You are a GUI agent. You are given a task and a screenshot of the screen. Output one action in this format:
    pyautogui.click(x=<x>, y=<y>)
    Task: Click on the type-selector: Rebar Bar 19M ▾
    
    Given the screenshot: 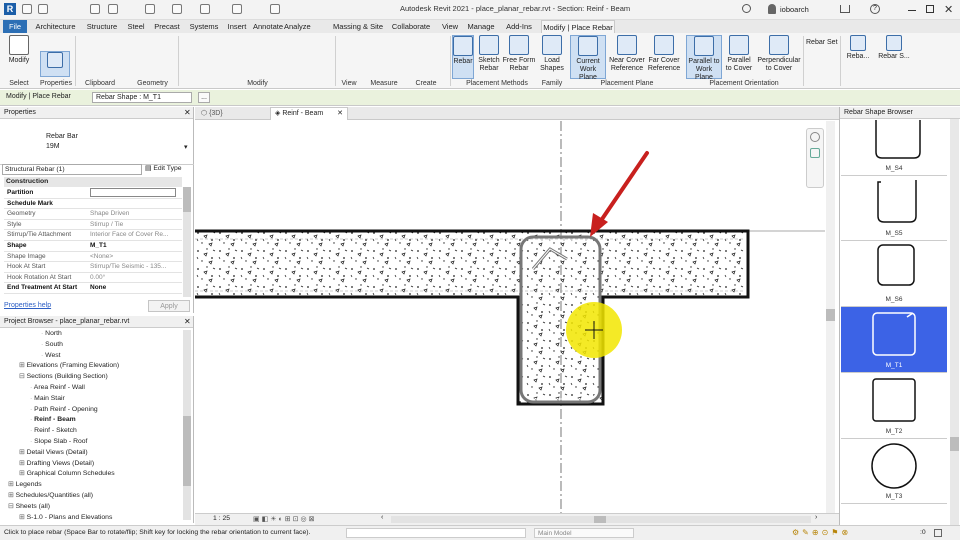 What is the action you would take?
    pyautogui.click(x=97, y=143)
    